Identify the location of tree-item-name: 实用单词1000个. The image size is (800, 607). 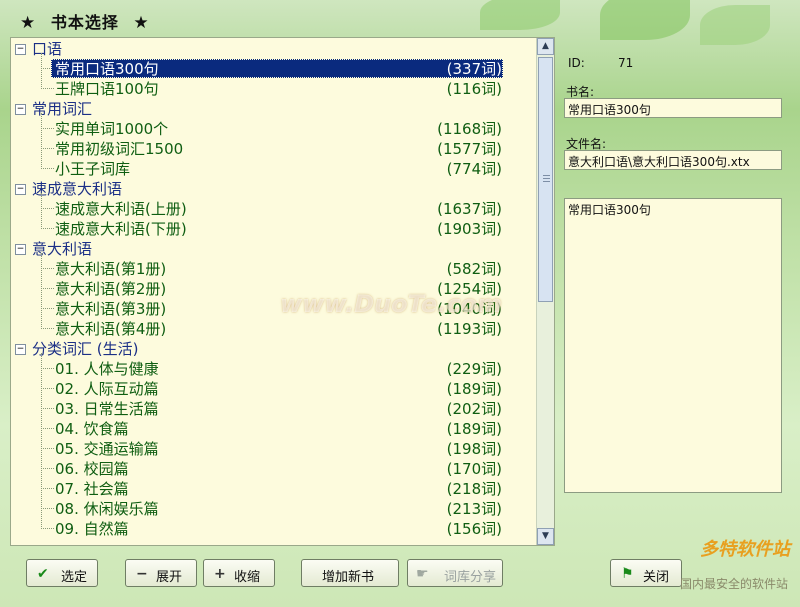
(112, 129).